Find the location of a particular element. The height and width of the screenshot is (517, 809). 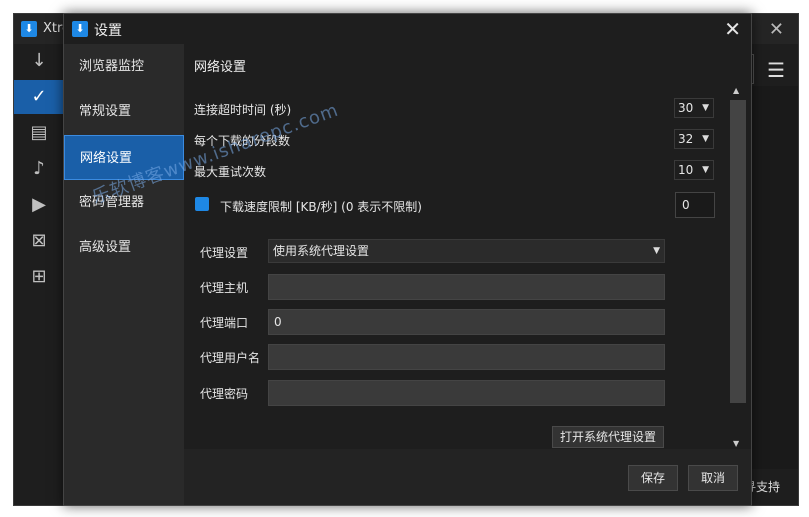

archive-icon: ⊠ is located at coordinates (39, 241).